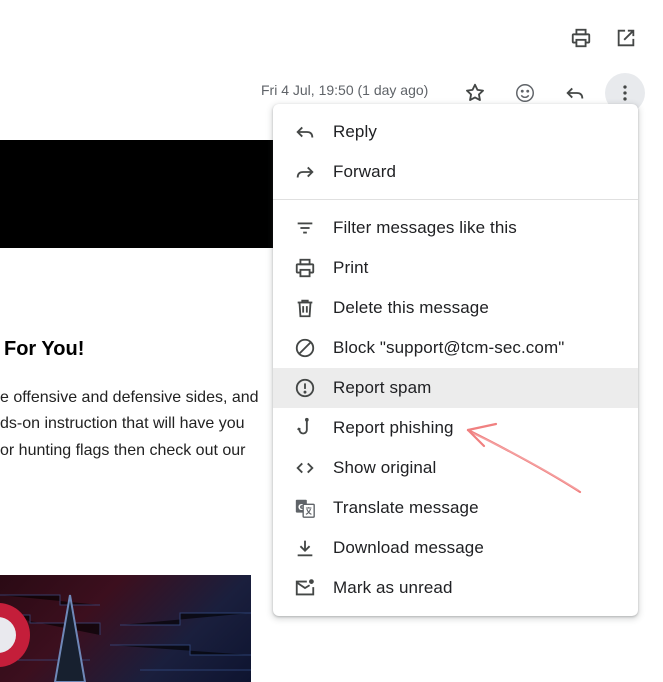 This screenshot has height=682, width=663. What do you see at coordinates (365, 171) in the screenshot?
I see `menu-item-label: Forward` at bounding box center [365, 171].